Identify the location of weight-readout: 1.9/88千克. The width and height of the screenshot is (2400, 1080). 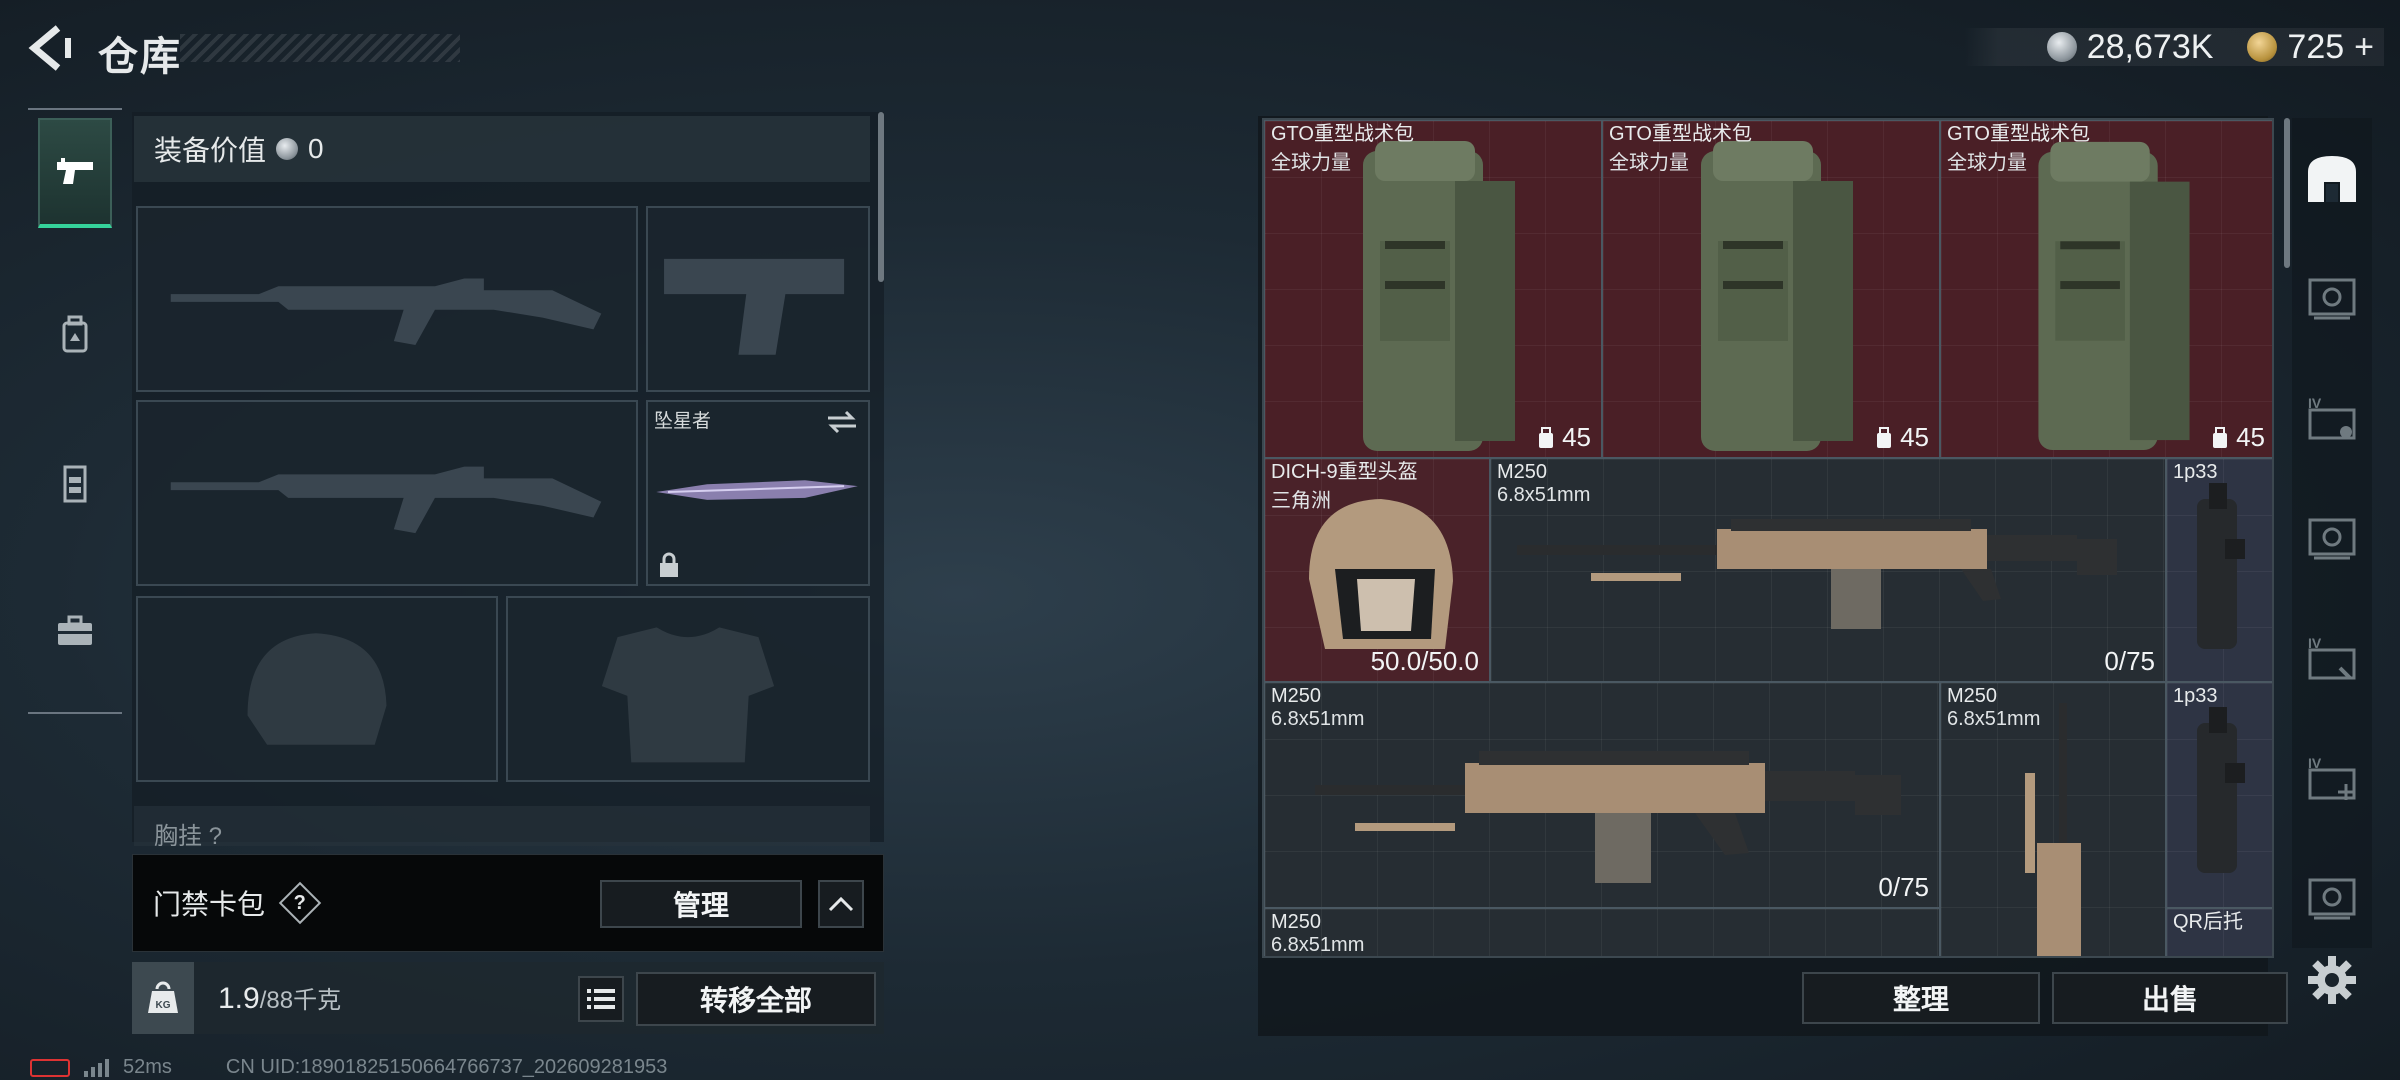
(280, 998).